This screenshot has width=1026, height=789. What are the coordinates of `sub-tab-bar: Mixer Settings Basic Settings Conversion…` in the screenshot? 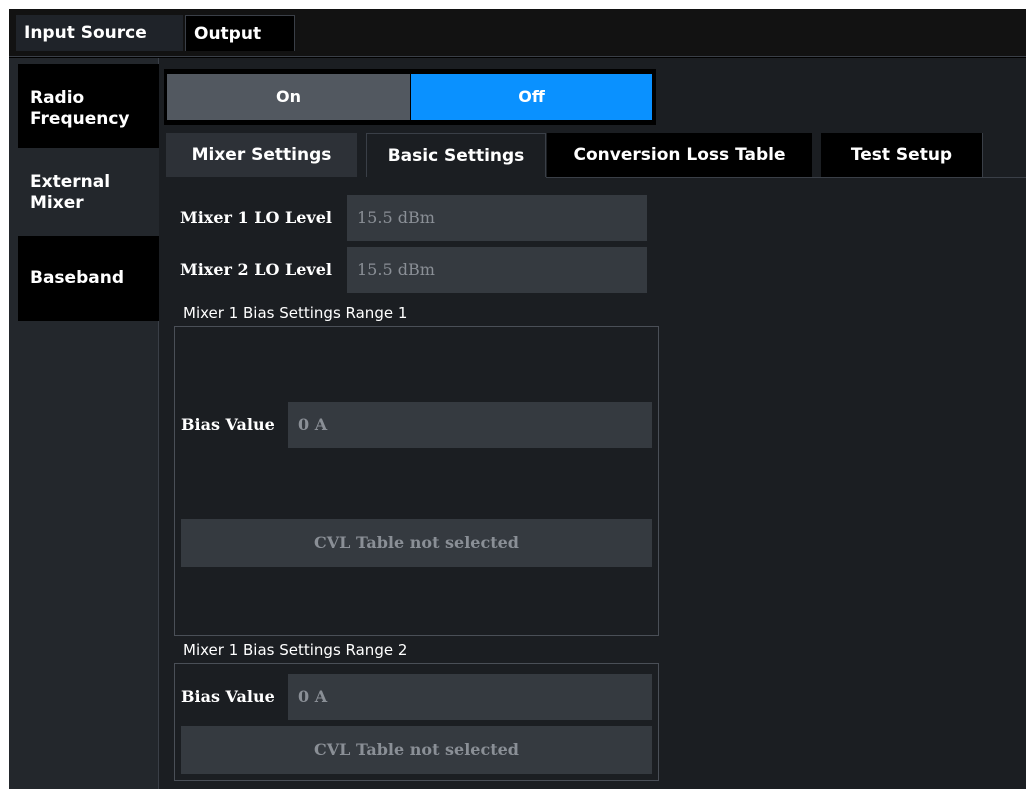 It's located at (596, 155).